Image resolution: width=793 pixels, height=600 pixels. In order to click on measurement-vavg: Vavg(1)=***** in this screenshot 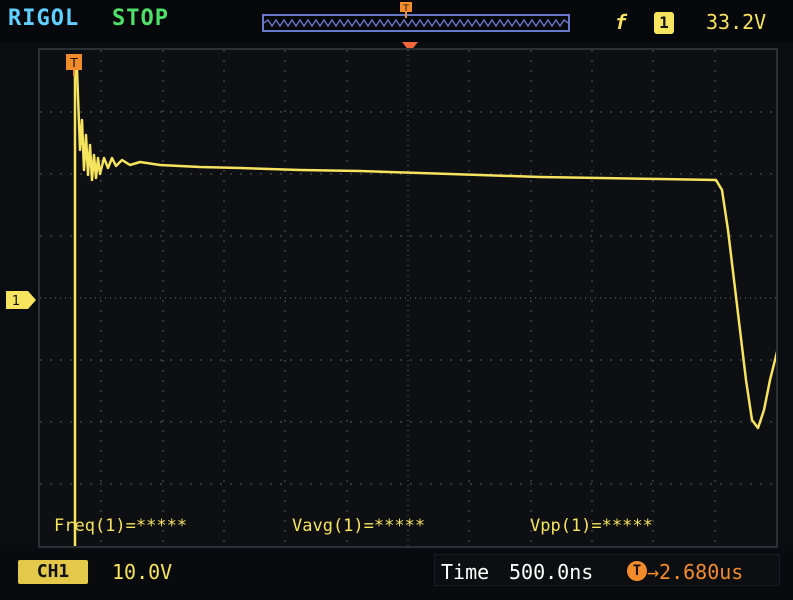, I will do `click(359, 526)`.